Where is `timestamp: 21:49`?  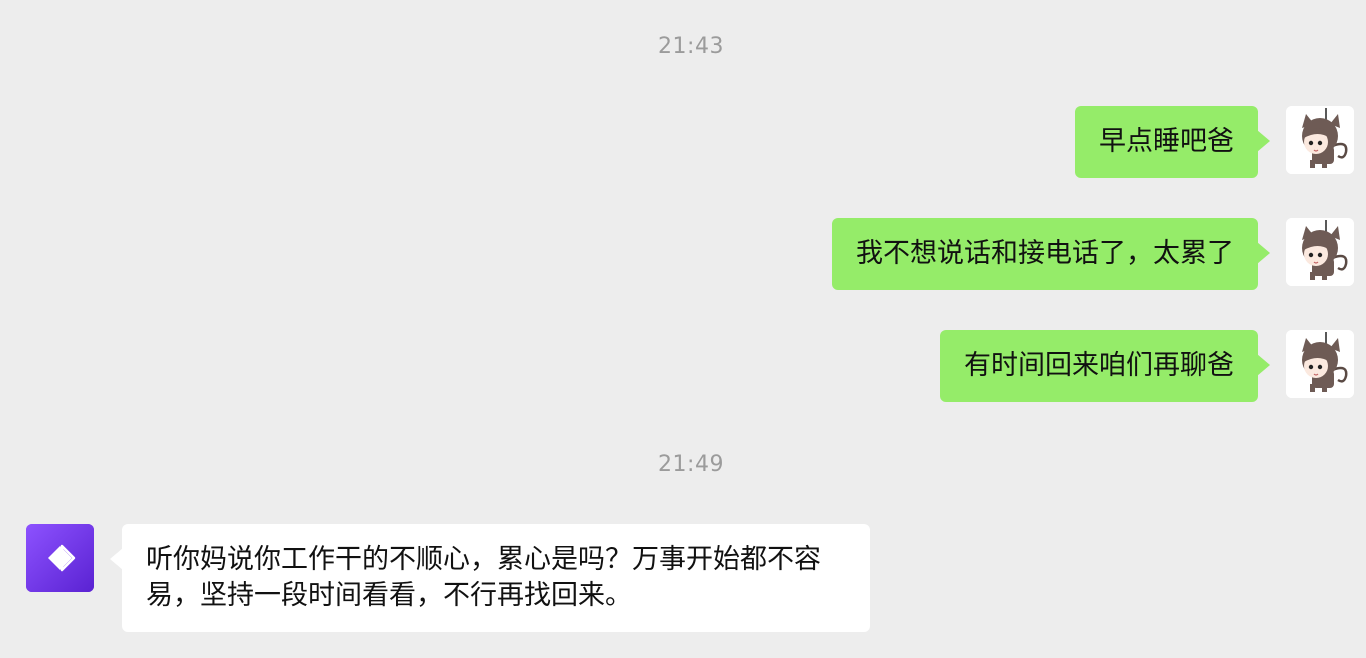
timestamp: 21:49 is located at coordinates (691, 464).